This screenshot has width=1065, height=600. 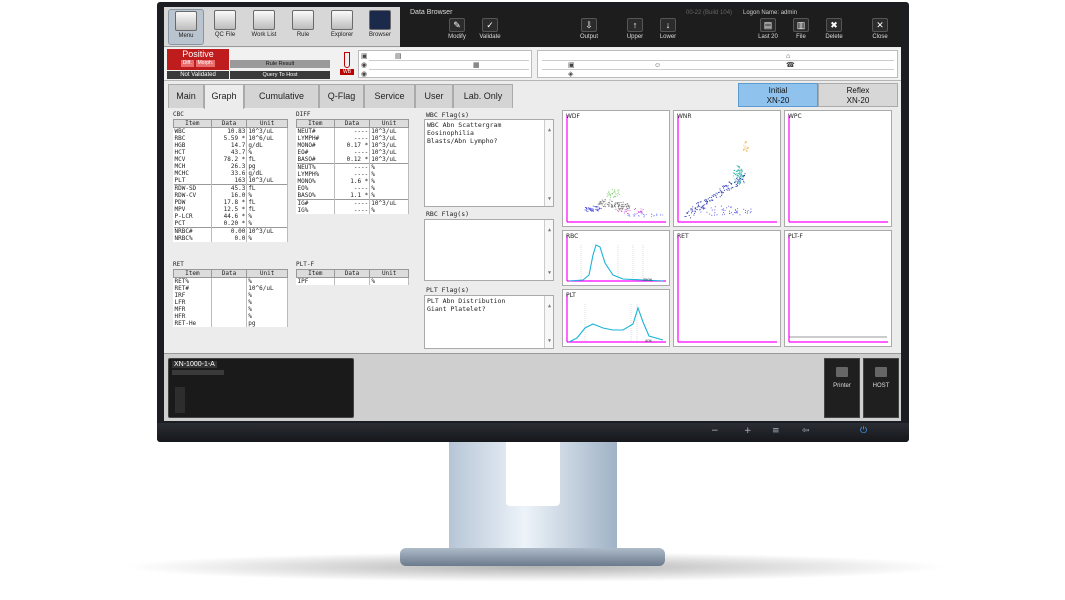 What do you see at coordinates (842, 388) in the screenshot?
I see `printer-button: Printer` at bounding box center [842, 388].